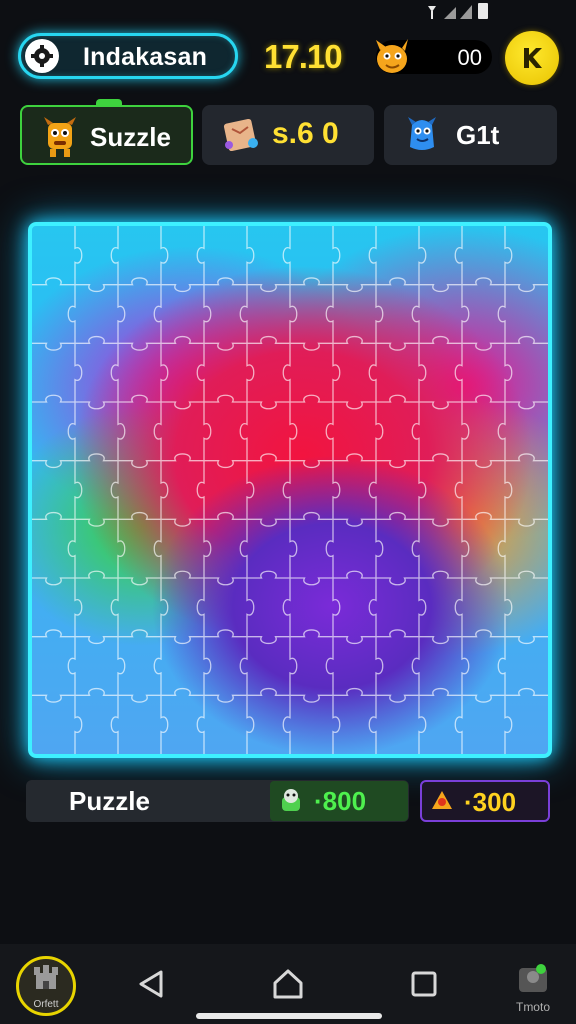 The width and height of the screenshot is (576, 1024). Describe the element at coordinates (60, 137) in the screenshot. I see `monster-icon` at that location.